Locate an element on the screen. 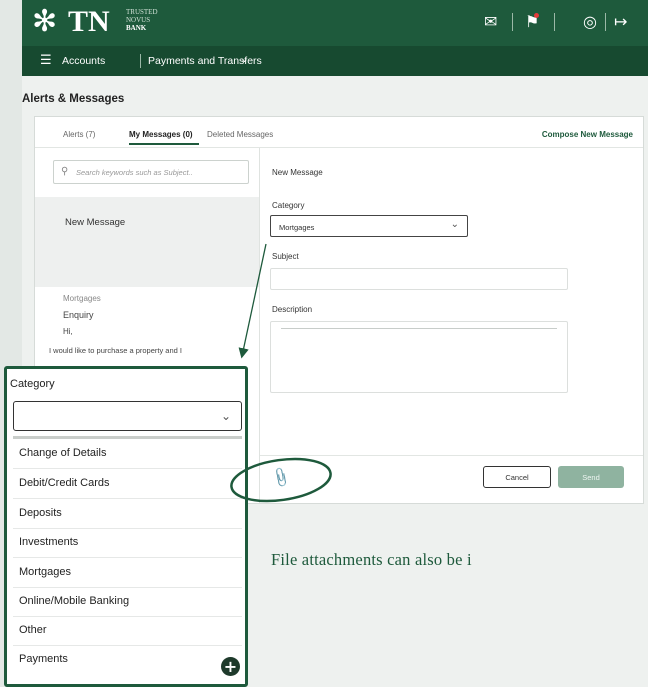  logo-mark-icon: ✻ is located at coordinates (45, 21).